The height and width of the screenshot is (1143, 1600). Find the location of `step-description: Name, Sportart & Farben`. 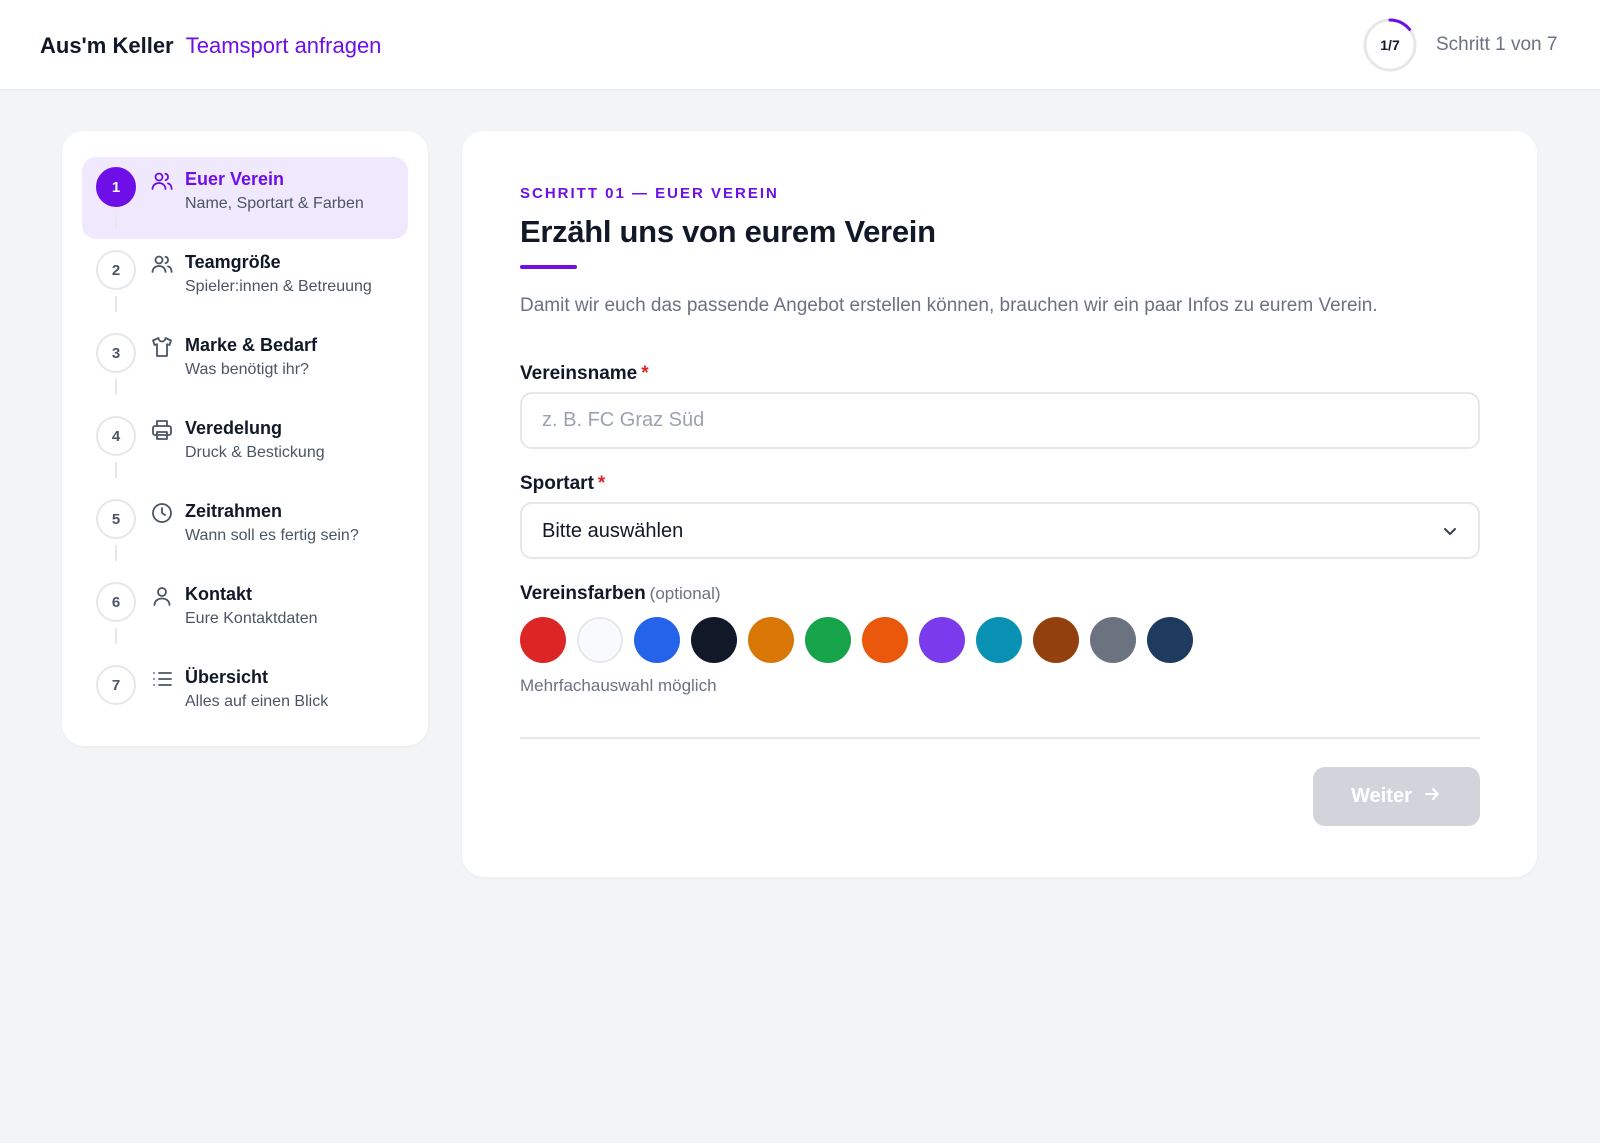

step-description: Name, Sportart & Farben is located at coordinates (274, 203).